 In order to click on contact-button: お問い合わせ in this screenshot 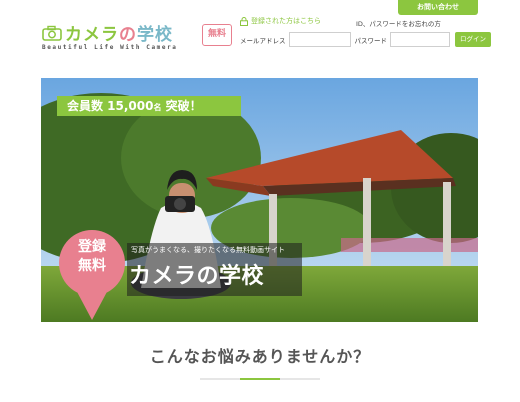, I will do `click(438, 7)`.